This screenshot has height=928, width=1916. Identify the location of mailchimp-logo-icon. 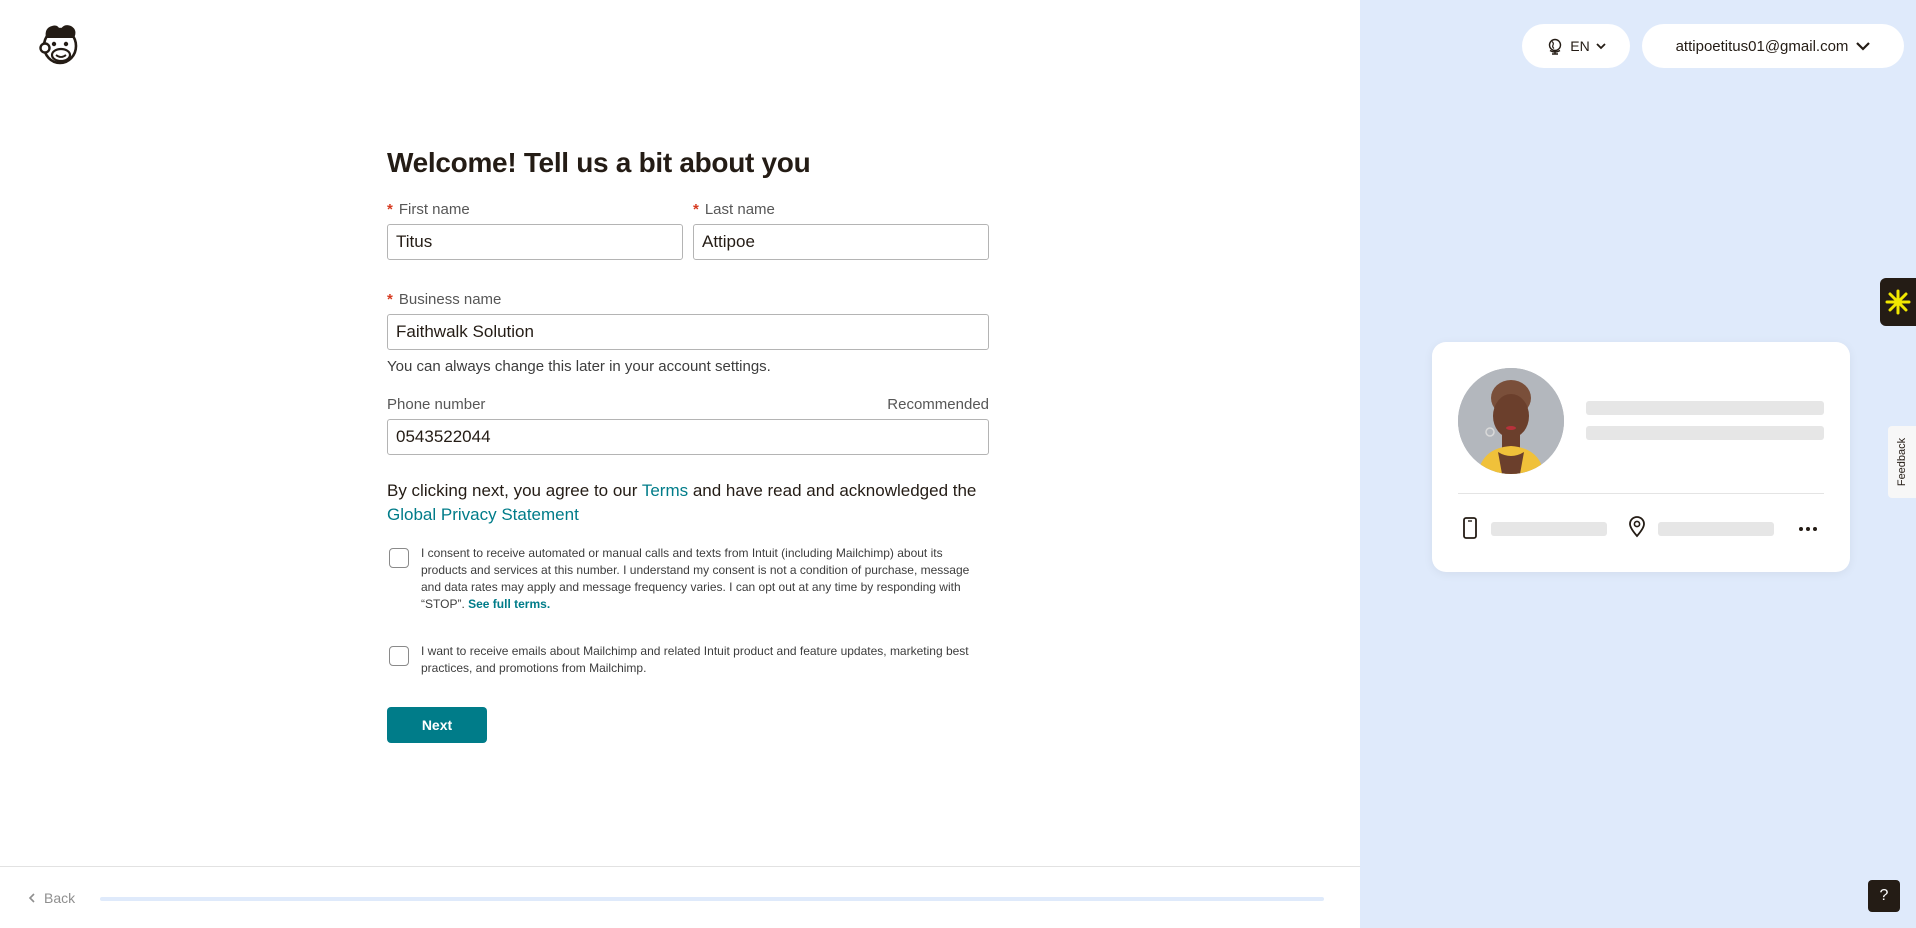
(60, 44).